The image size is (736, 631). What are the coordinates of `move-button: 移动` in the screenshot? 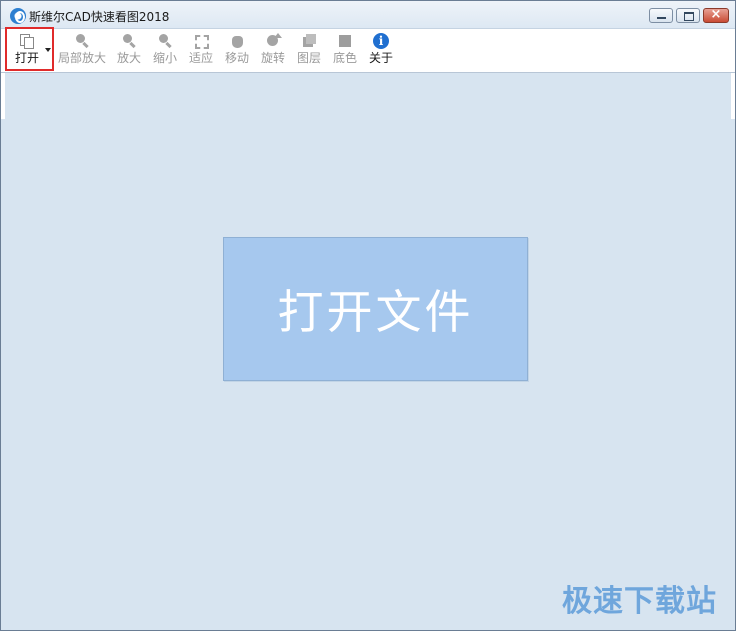 It's located at (237, 51).